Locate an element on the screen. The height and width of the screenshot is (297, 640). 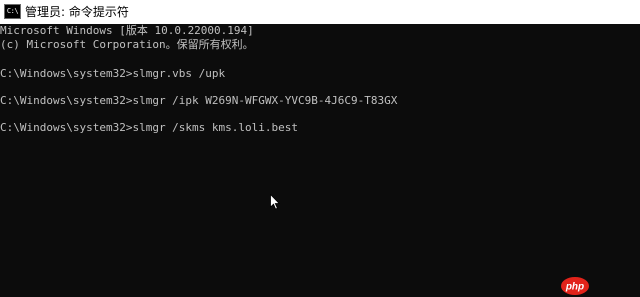
console-line-command-upk: C:\Windows\system32>slmgr.vbs /upk is located at coordinates (113, 73).